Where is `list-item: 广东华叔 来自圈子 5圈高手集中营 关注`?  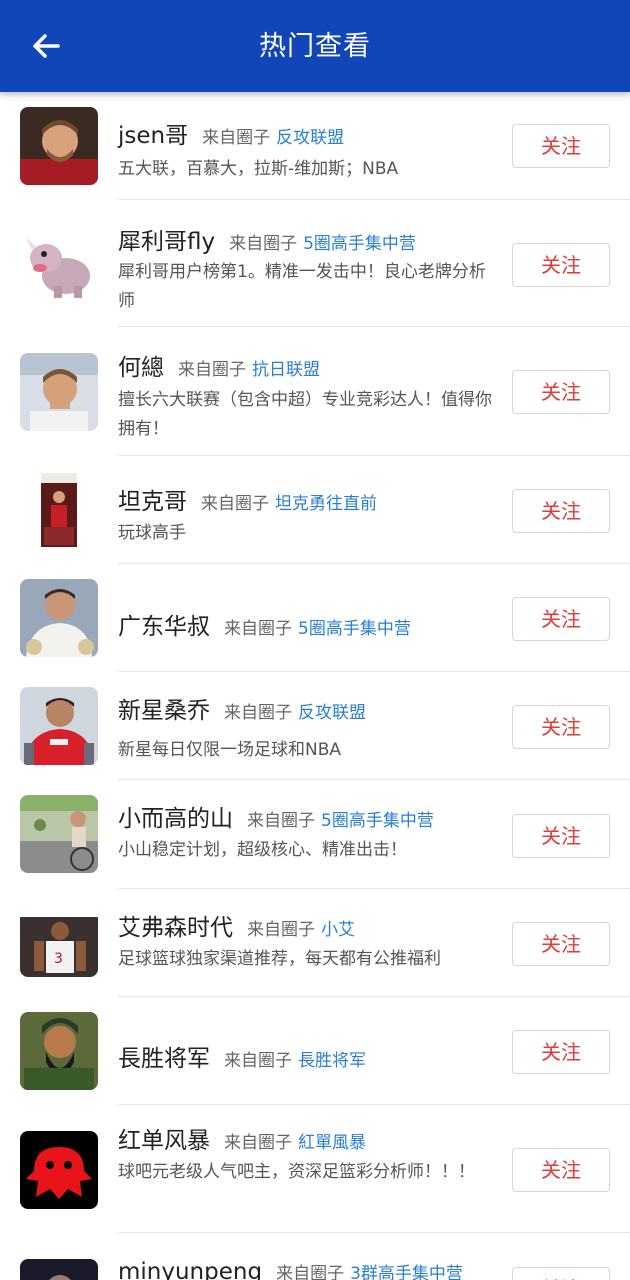
list-item: 广东华叔 来自圈子 5圈高手集中营 关注 is located at coordinates (315, 618).